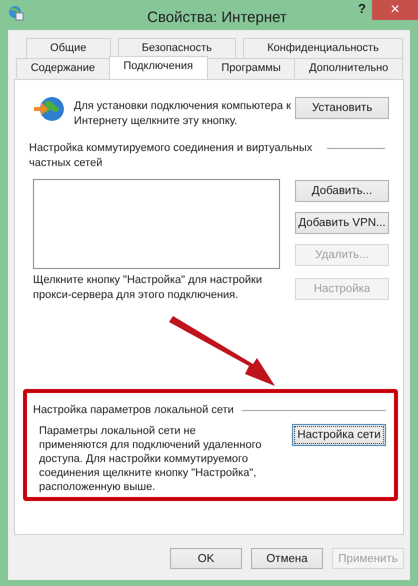 The height and width of the screenshot is (586, 418). What do you see at coordinates (342, 108) in the screenshot?
I see `setup-button: Установить` at bounding box center [342, 108].